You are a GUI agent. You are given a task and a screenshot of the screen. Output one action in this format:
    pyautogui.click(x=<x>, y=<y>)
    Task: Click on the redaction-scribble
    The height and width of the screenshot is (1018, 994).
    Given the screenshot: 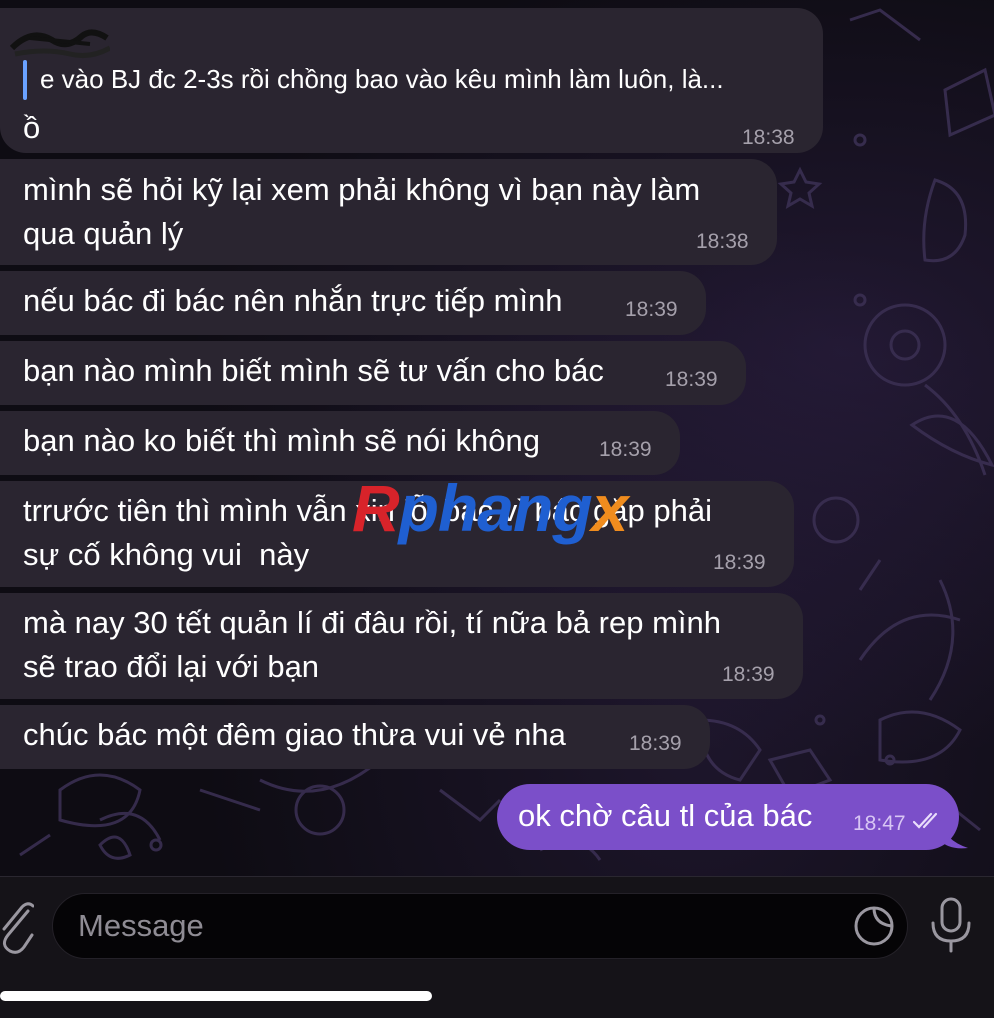 What is the action you would take?
    pyautogui.click(x=60, y=43)
    